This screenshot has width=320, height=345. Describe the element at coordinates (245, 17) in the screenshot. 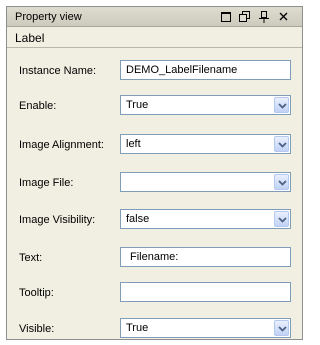

I see `restore-icon` at that location.